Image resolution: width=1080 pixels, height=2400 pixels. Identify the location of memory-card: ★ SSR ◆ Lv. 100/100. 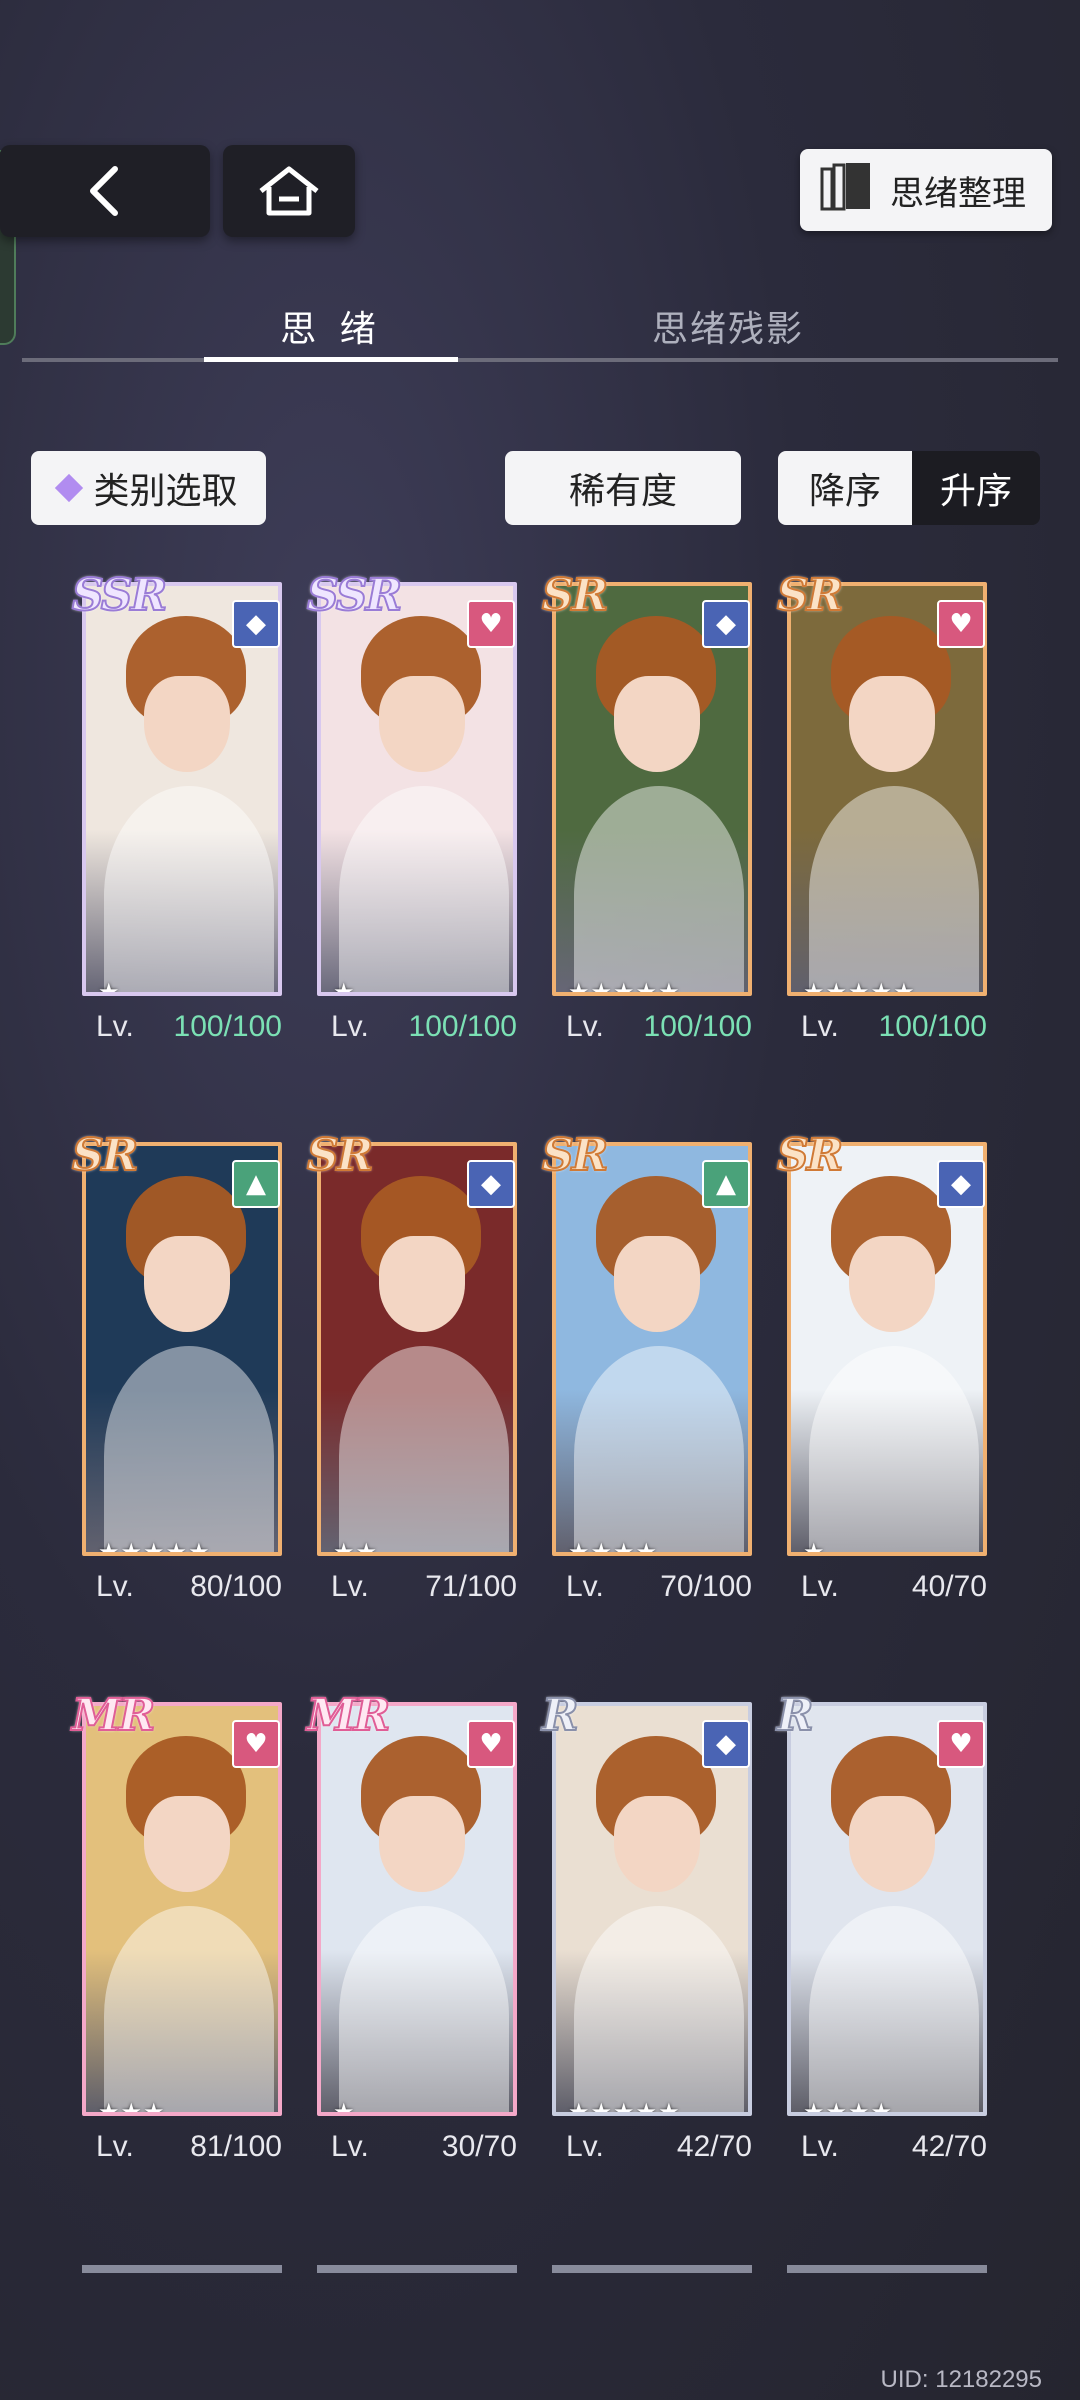
(177, 806).